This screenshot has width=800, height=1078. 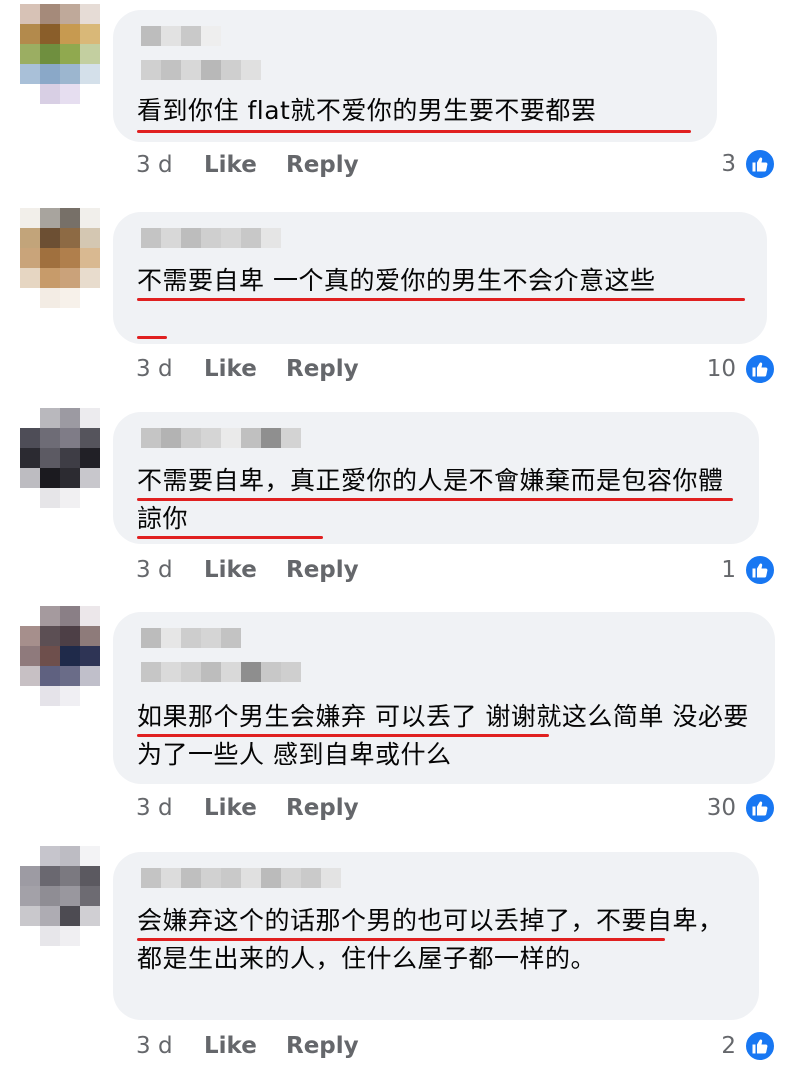 I want to click on reaction-count: 10, so click(x=721, y=369).